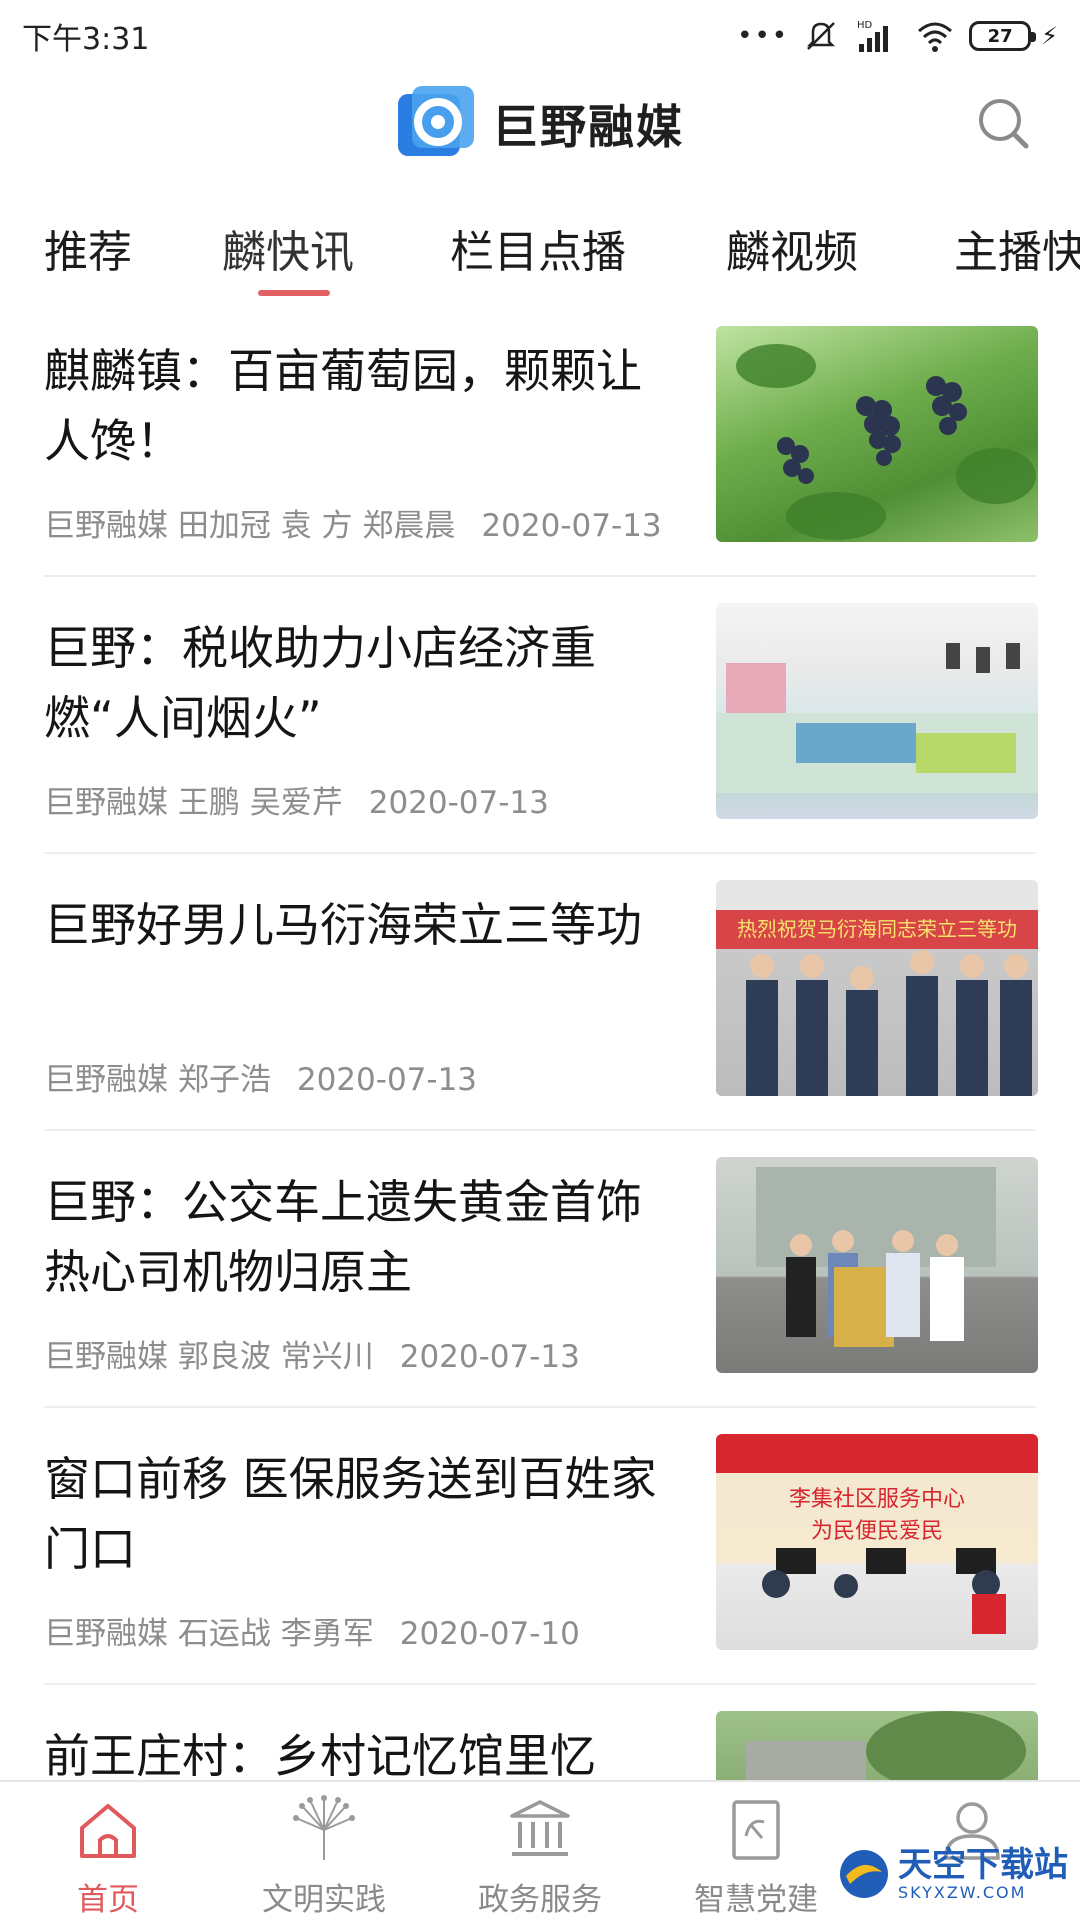  Describe the element at coordinates (364, 1750) in the screenshot. I see `news-title: 前王庄村：乡村记忆馆里忆` at that location.